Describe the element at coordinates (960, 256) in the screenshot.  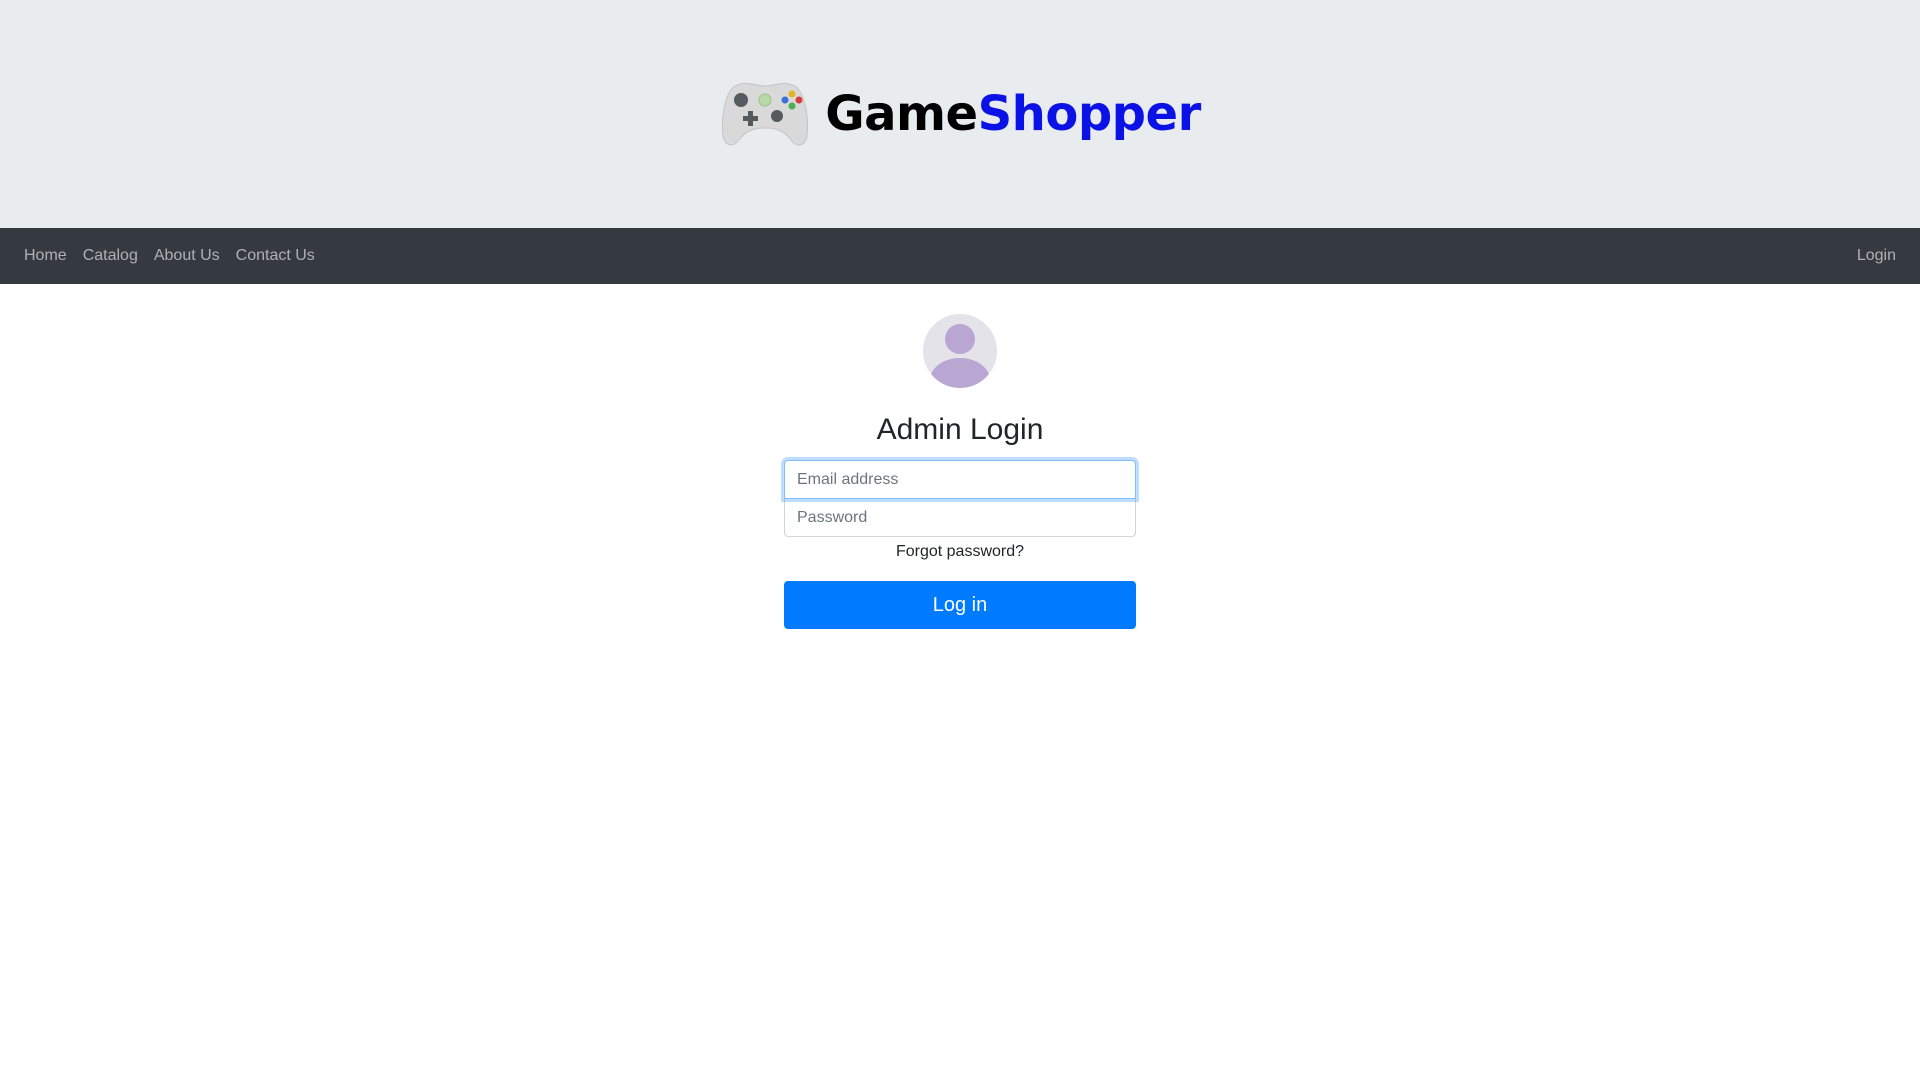
I see `main-navbar: Home Catalog About Us Contact Us Login` at that location.